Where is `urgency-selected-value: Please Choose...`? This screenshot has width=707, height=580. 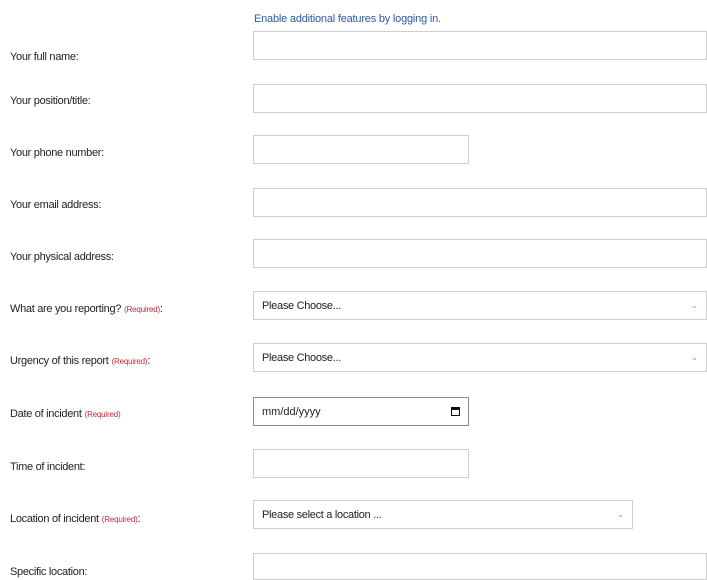 urgency-selected-value: Please Choose... is located at coordinates (301, 357).